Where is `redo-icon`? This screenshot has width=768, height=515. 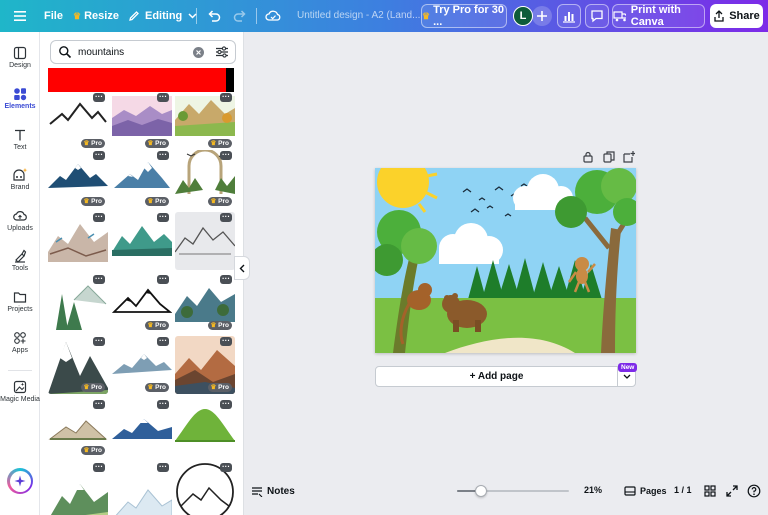 redo-icon is located at coordinates (240, 16).